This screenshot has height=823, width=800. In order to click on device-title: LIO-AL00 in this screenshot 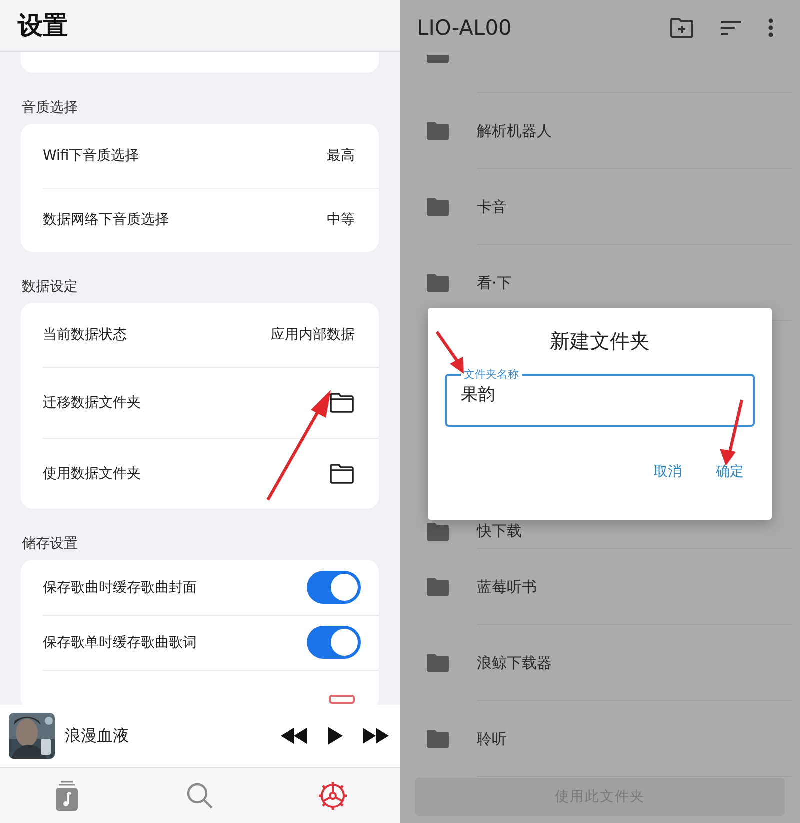, I will do `click(465, 28)`.